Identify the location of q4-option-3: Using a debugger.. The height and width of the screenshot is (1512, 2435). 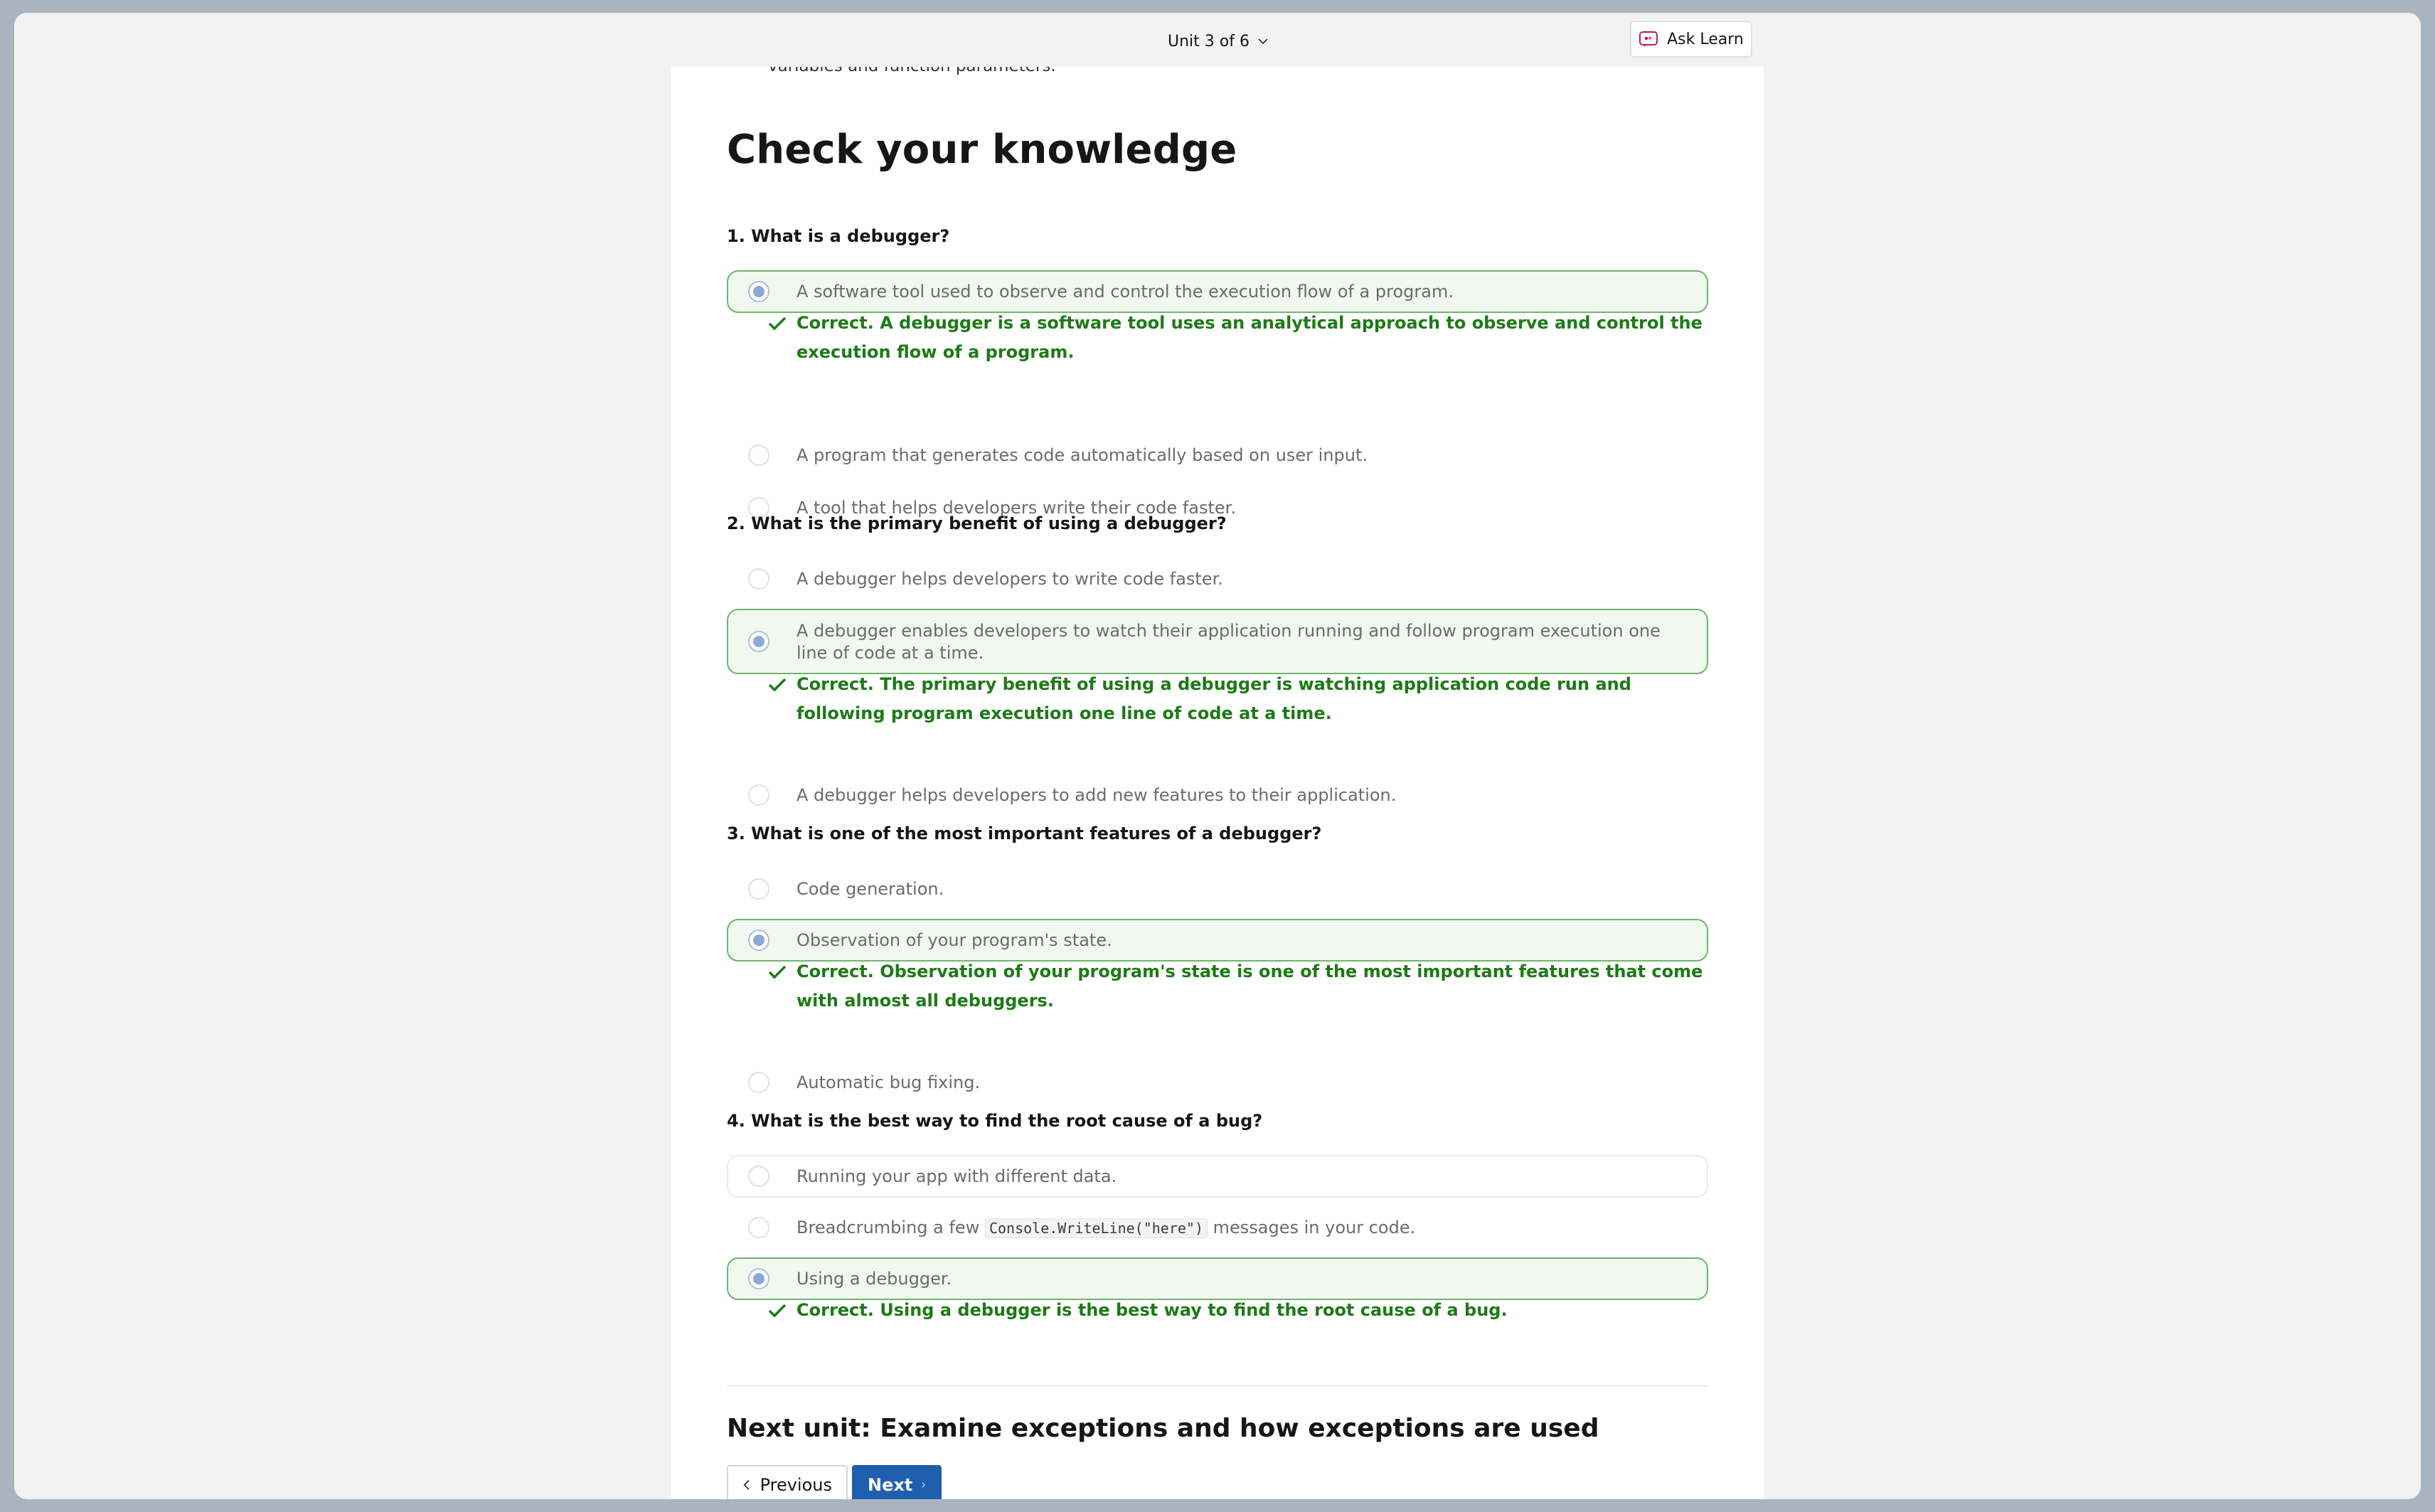
(1217, 1278).